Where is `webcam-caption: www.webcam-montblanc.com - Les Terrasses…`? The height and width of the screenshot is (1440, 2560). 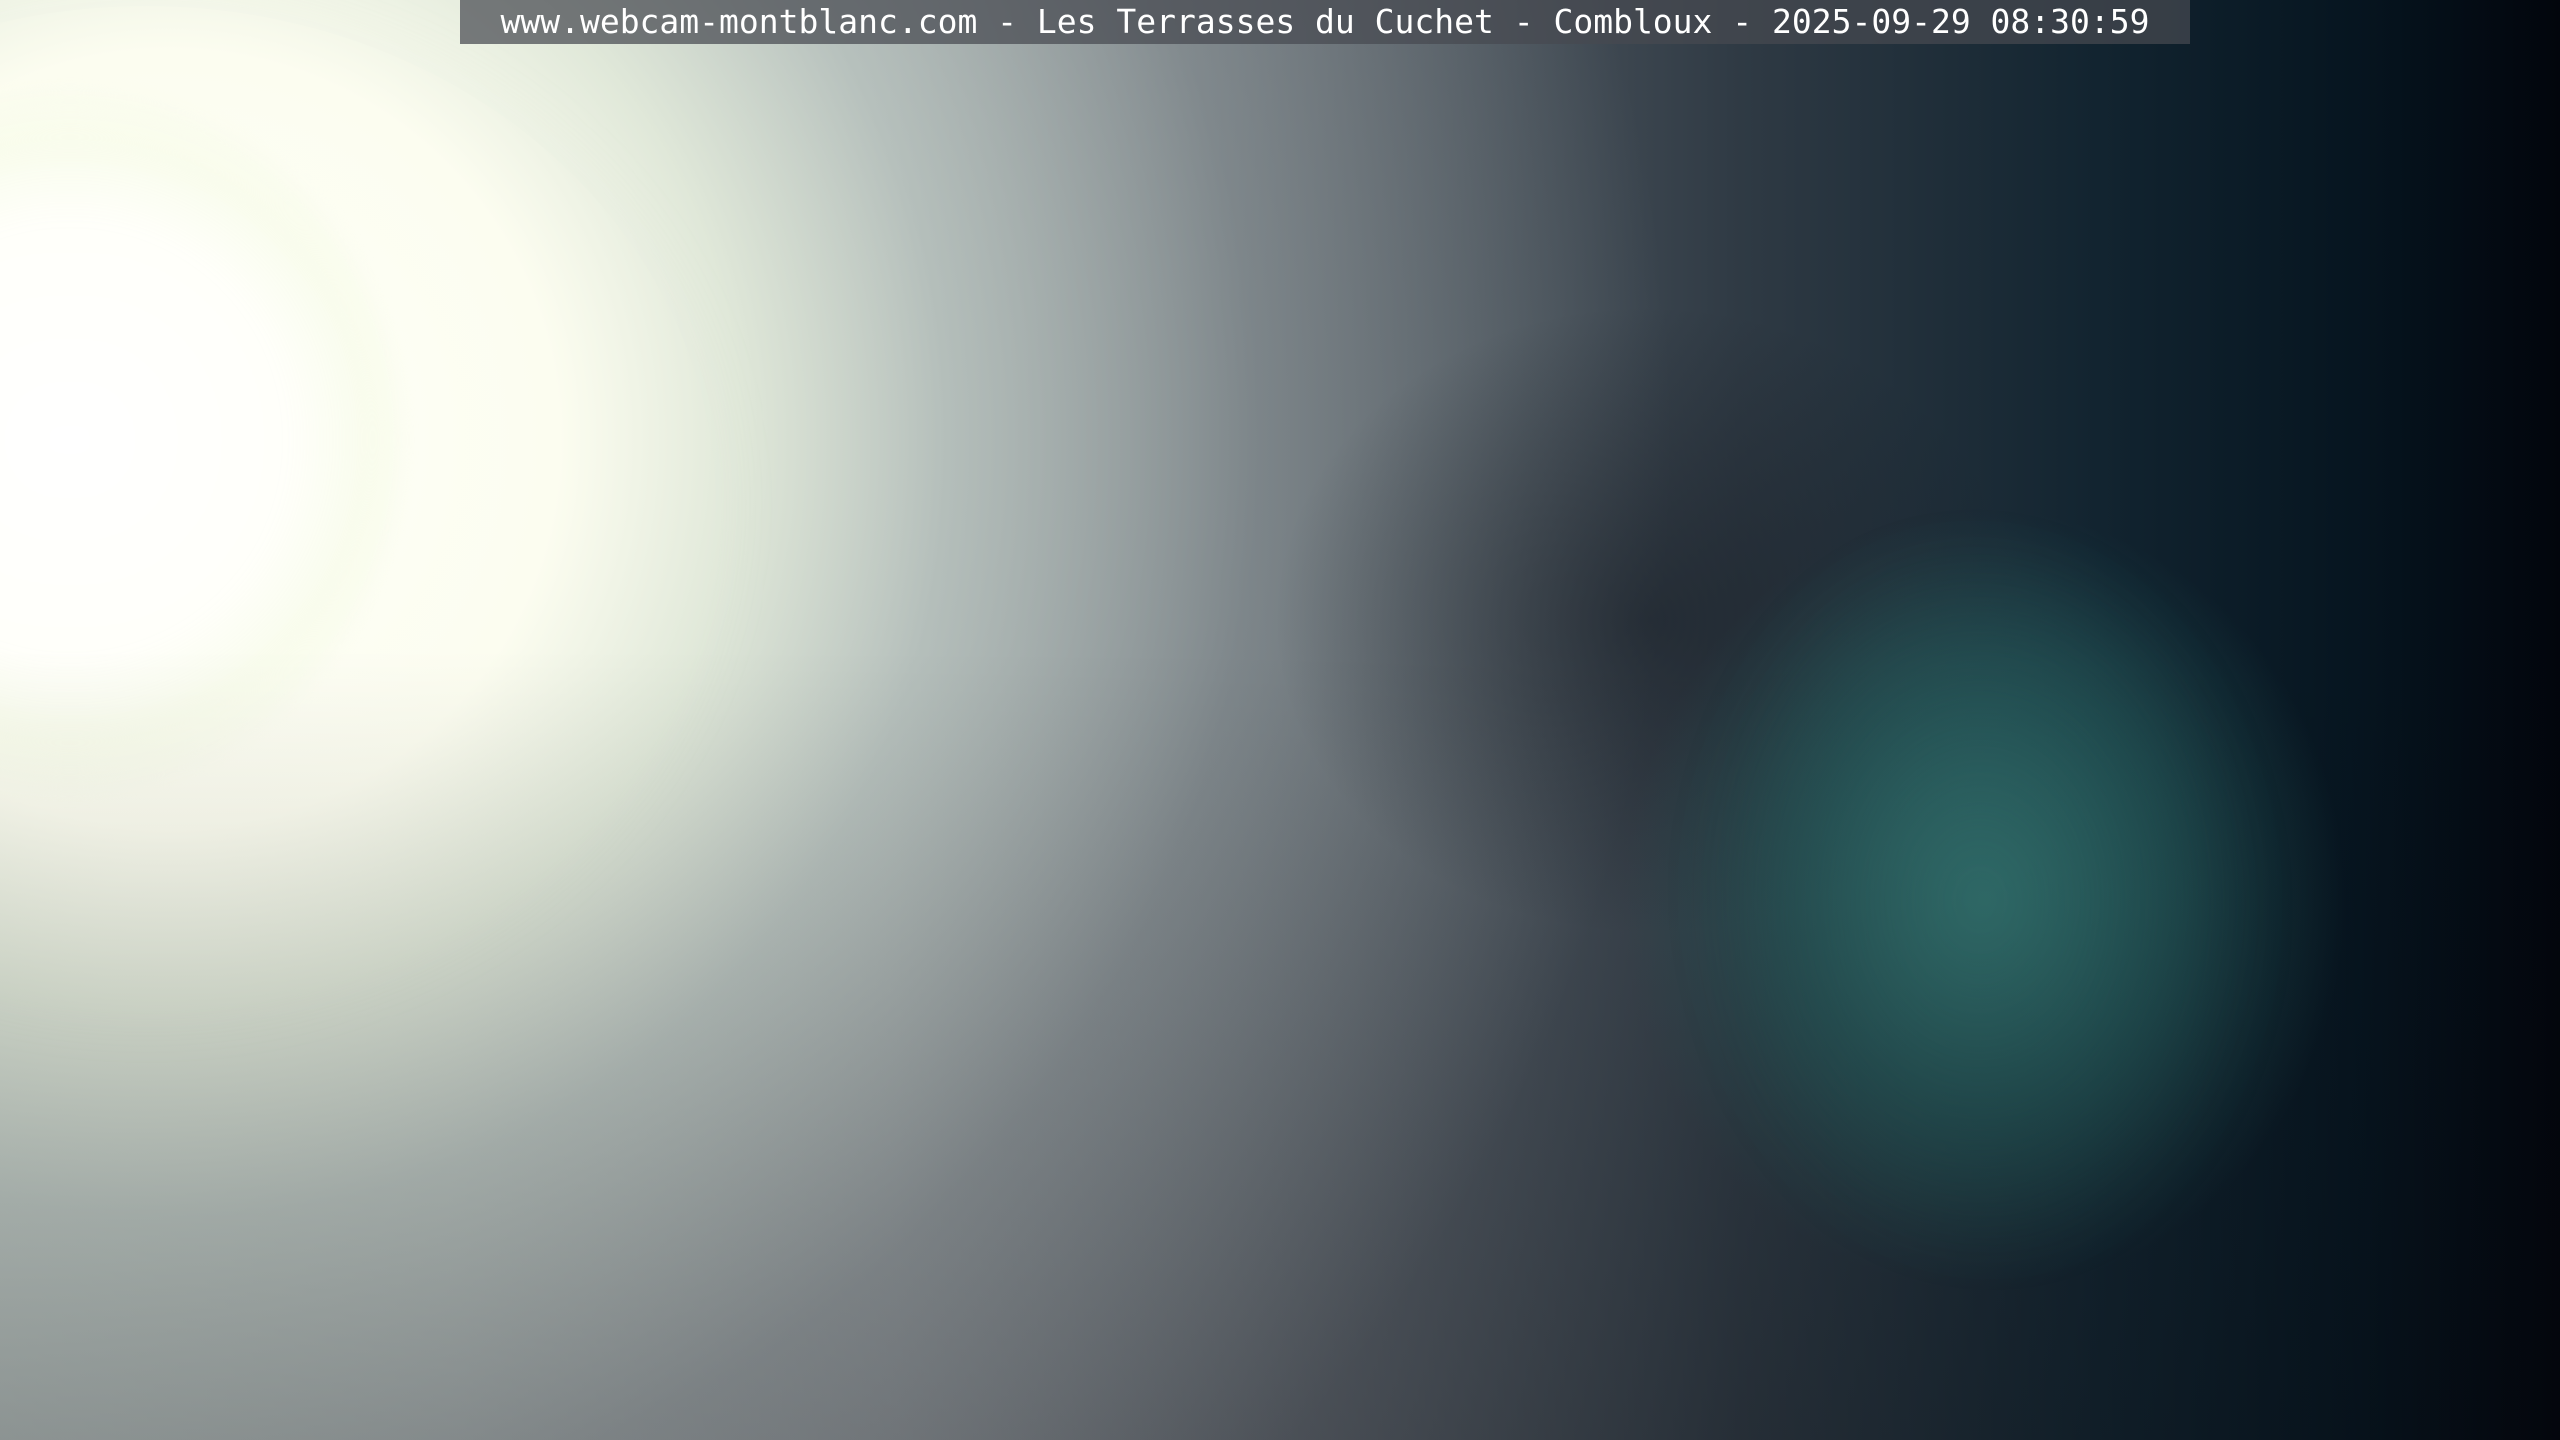 webcam-caption: www.webcam-montblanc.com - Les Terrasses… is located at coordinates (1325, 22).